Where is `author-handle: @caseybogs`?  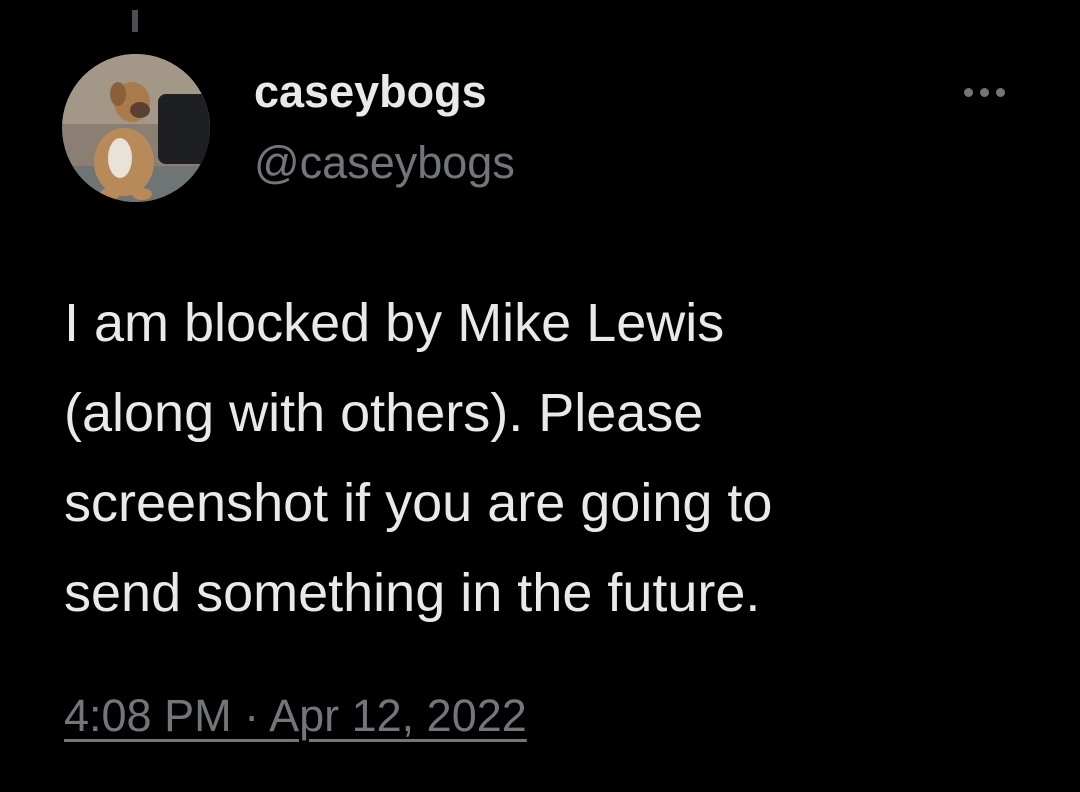
author-handle: @caseybogs is located at coordinates (384, 163).